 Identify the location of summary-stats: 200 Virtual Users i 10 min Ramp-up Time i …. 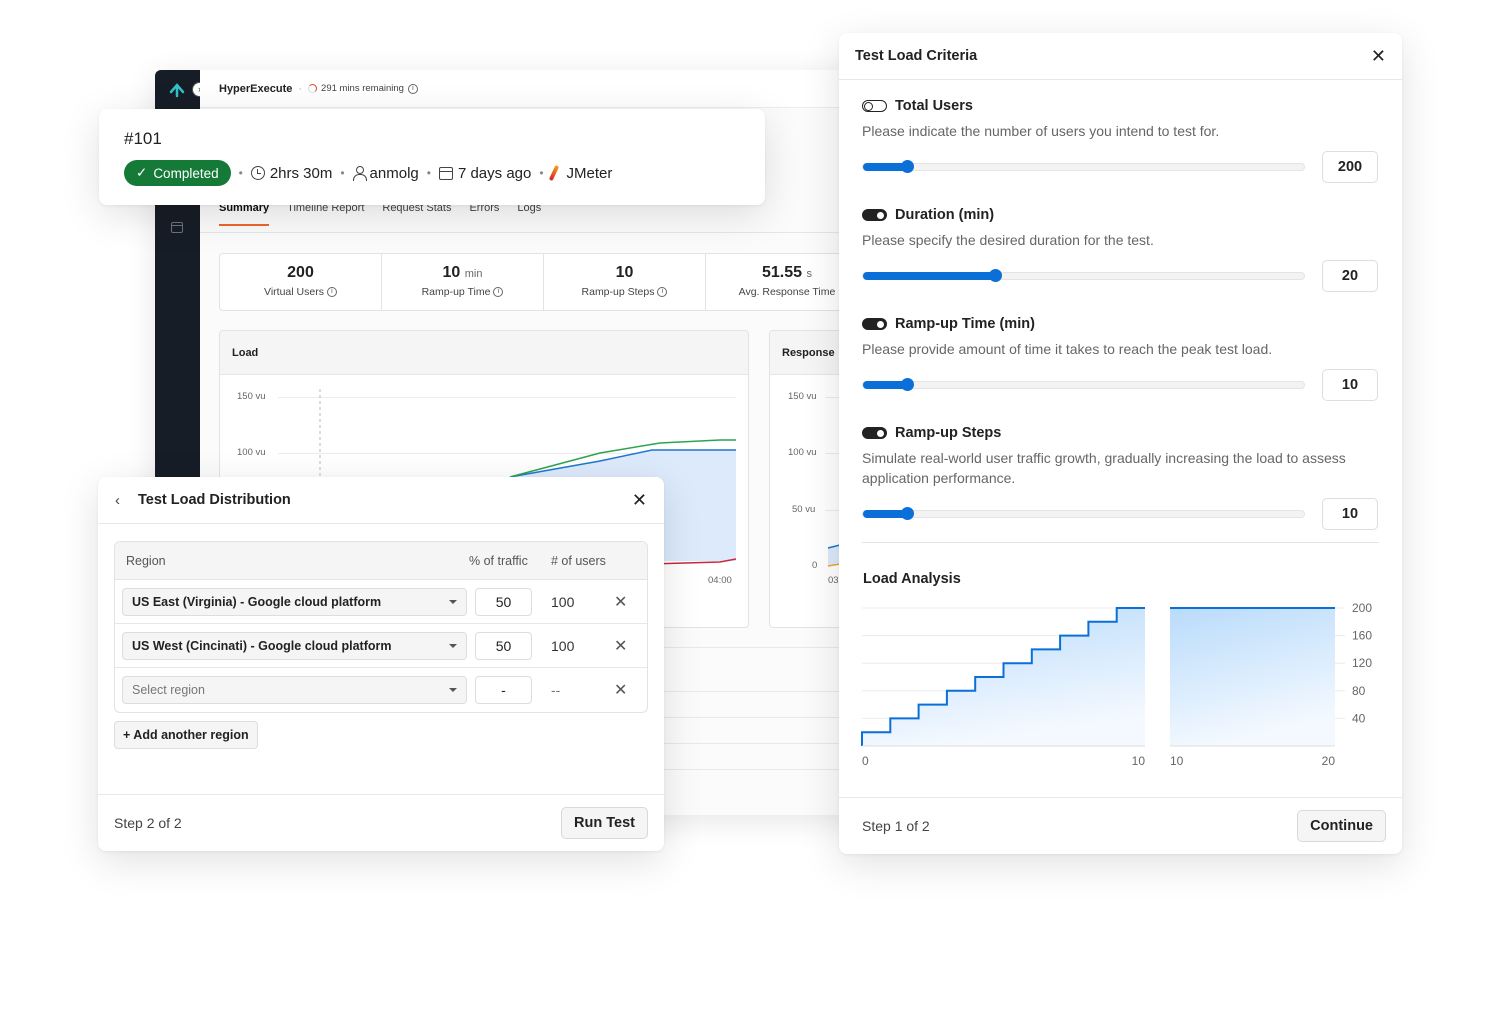
(537, 282).